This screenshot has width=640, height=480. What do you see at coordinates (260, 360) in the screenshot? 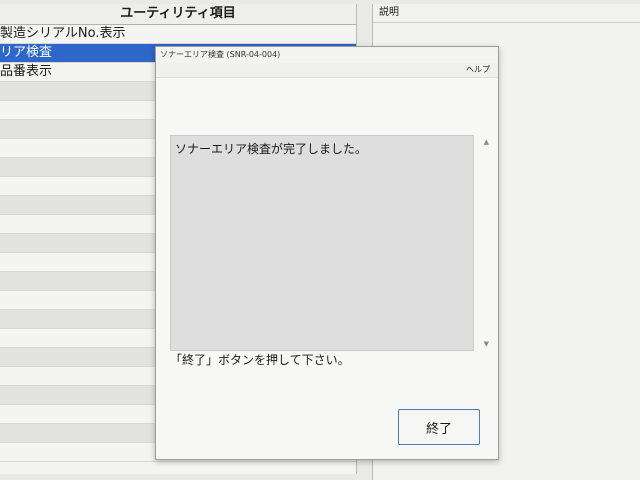
I see `instruction-text: 「終了」ボタンを押して下さい。` at bounding box center [260, 360].